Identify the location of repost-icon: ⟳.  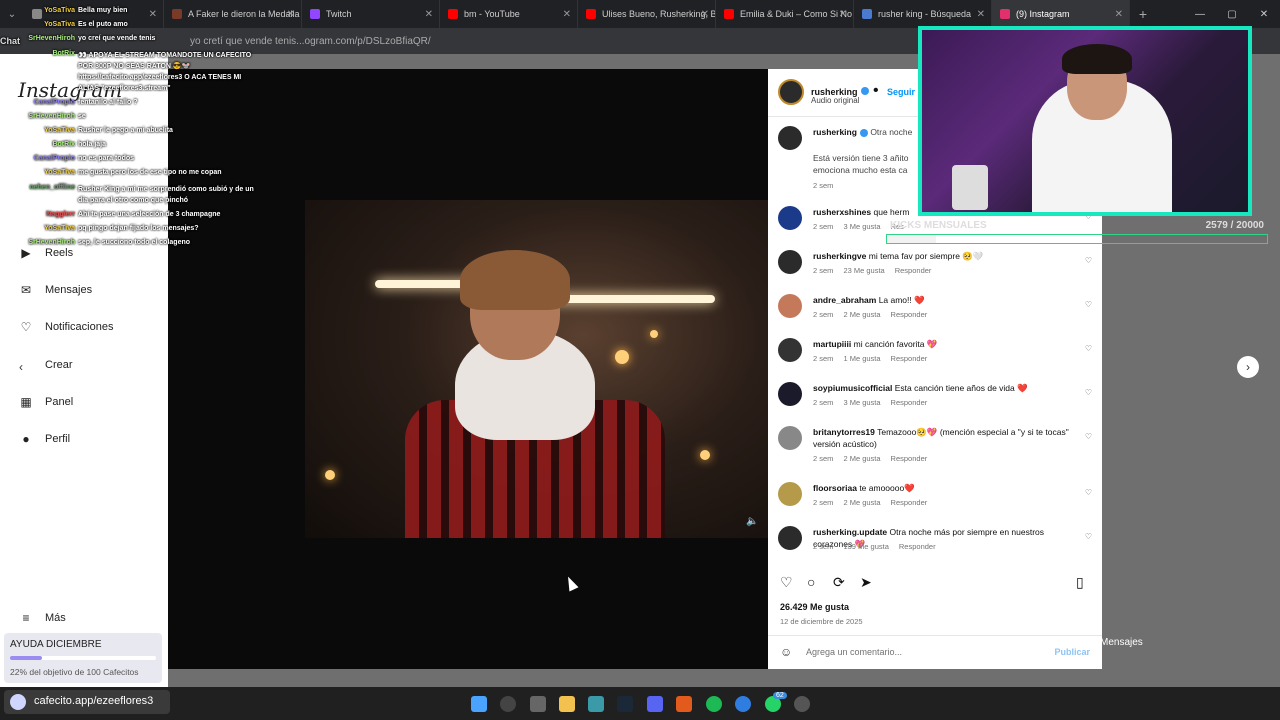
(839, 582).